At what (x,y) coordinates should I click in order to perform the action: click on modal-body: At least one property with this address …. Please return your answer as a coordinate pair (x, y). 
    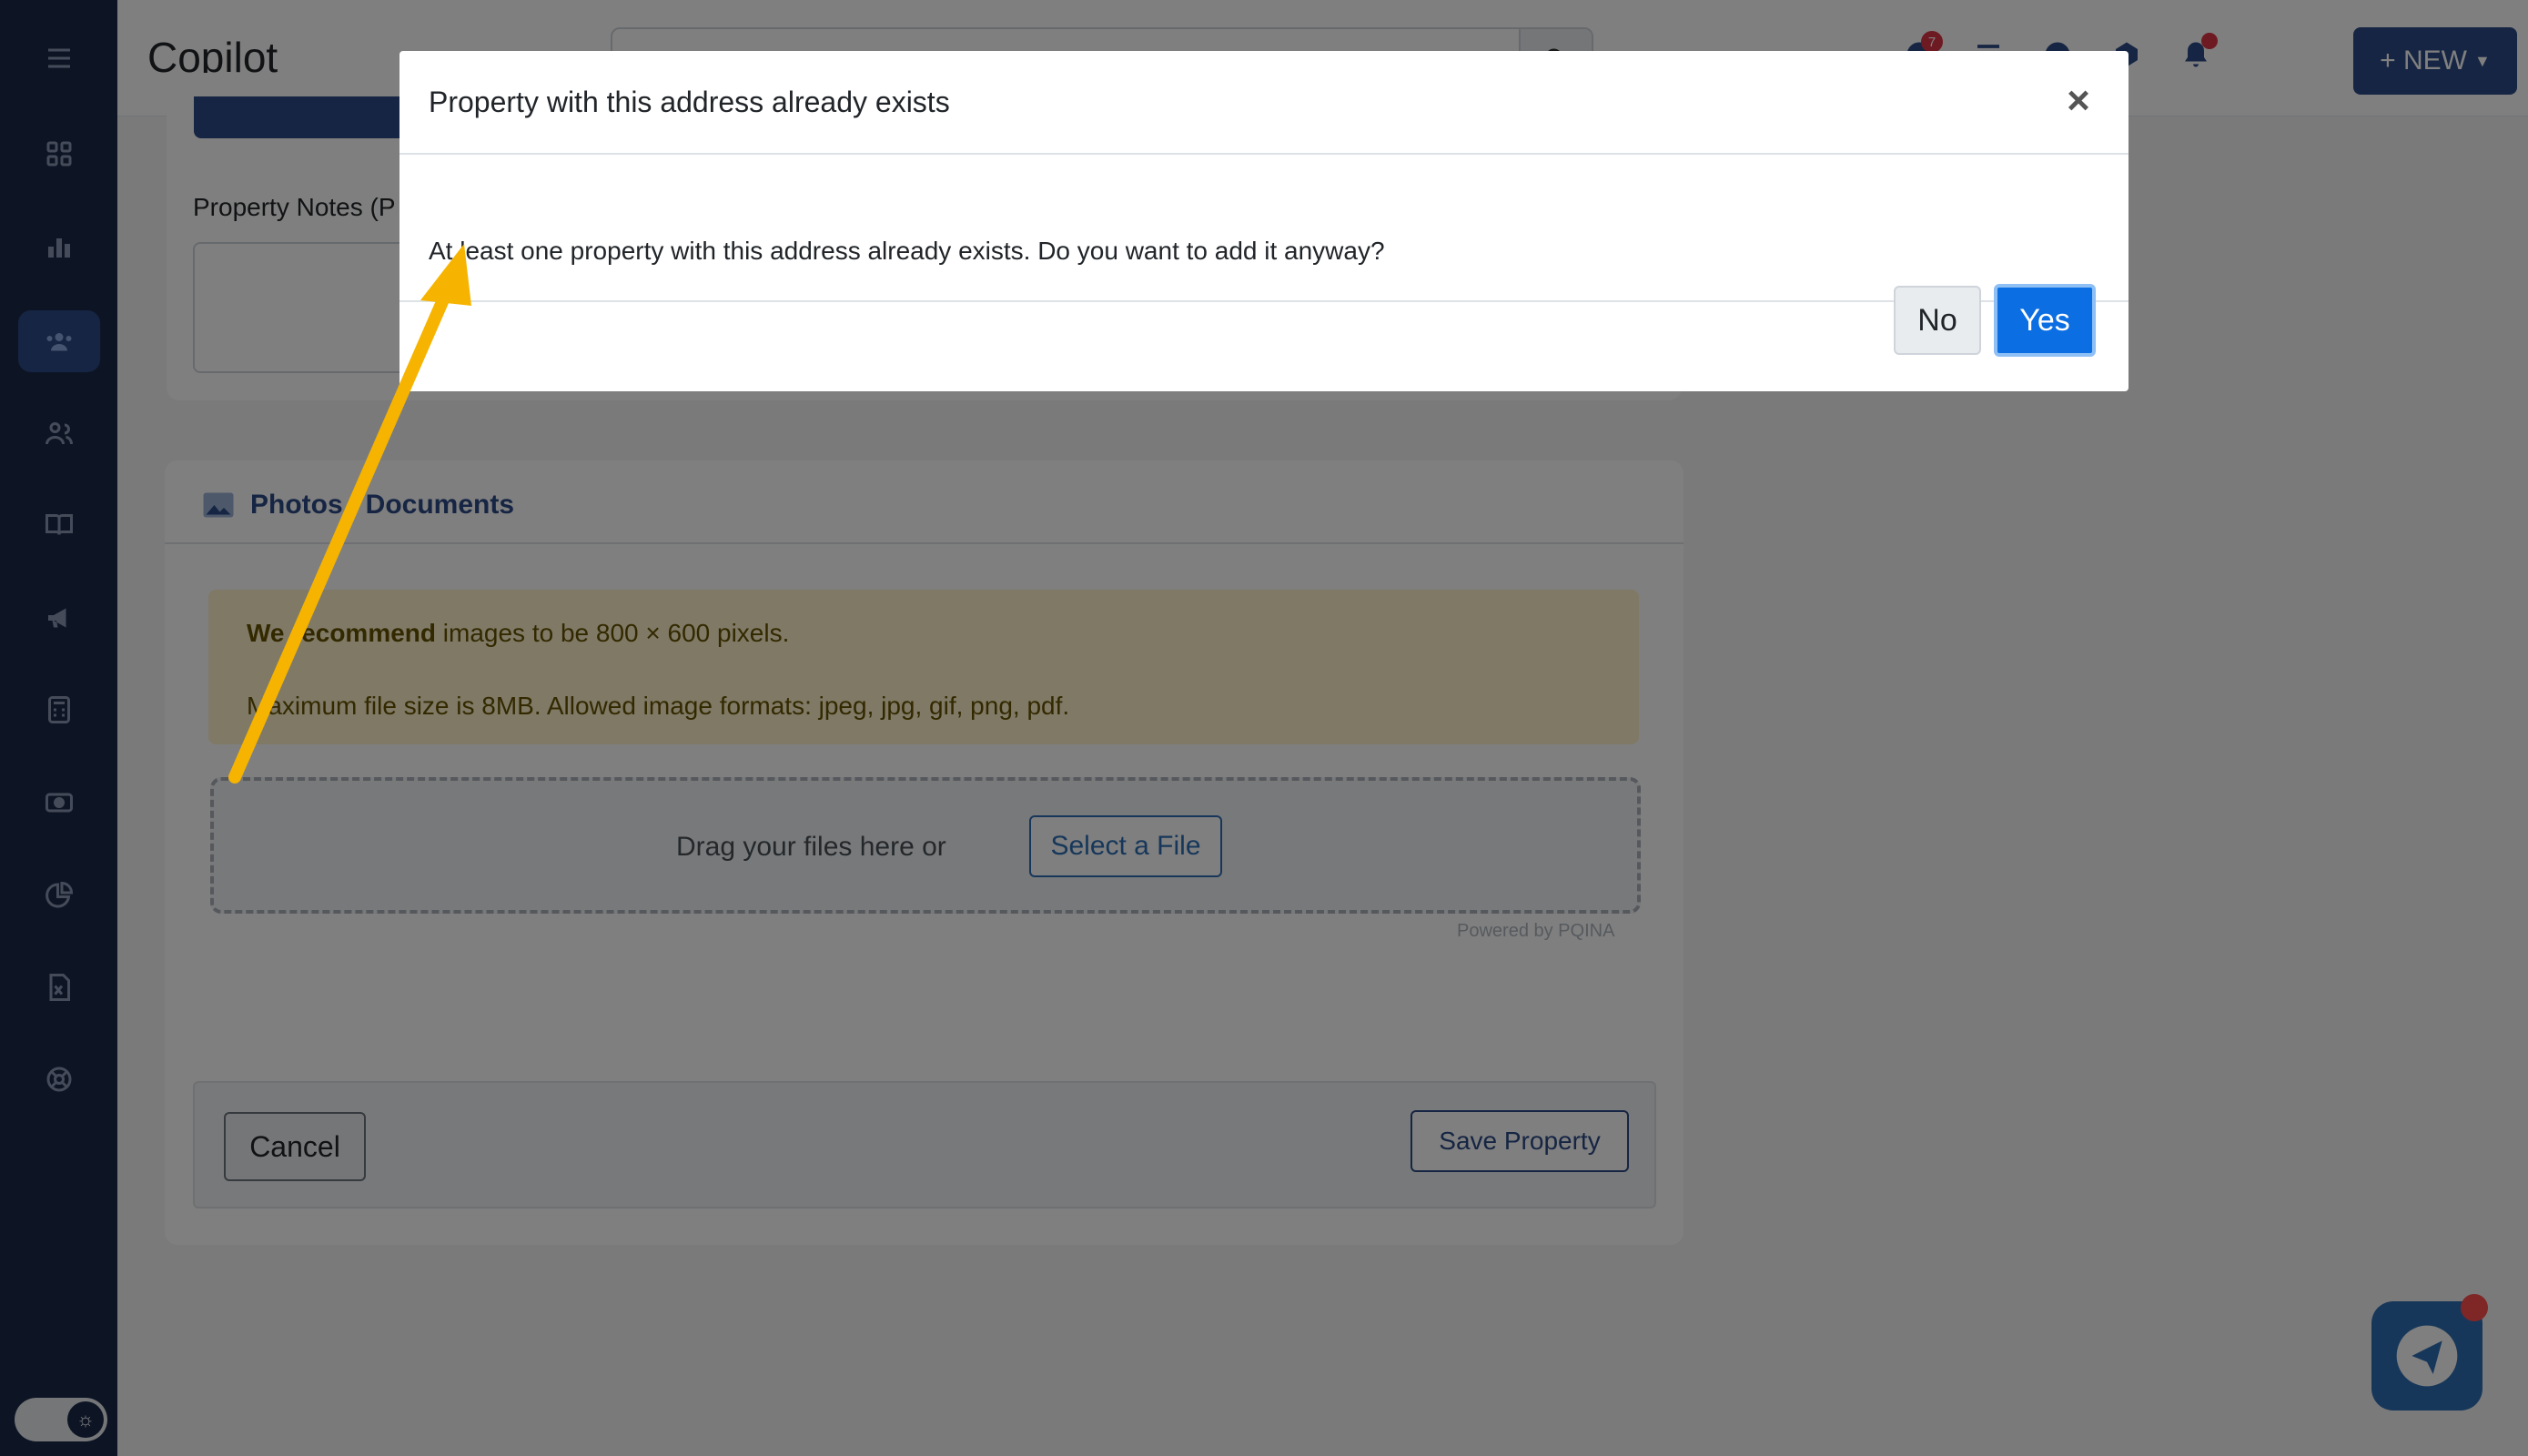
    Looking at the image, I should click on (1264, 229).